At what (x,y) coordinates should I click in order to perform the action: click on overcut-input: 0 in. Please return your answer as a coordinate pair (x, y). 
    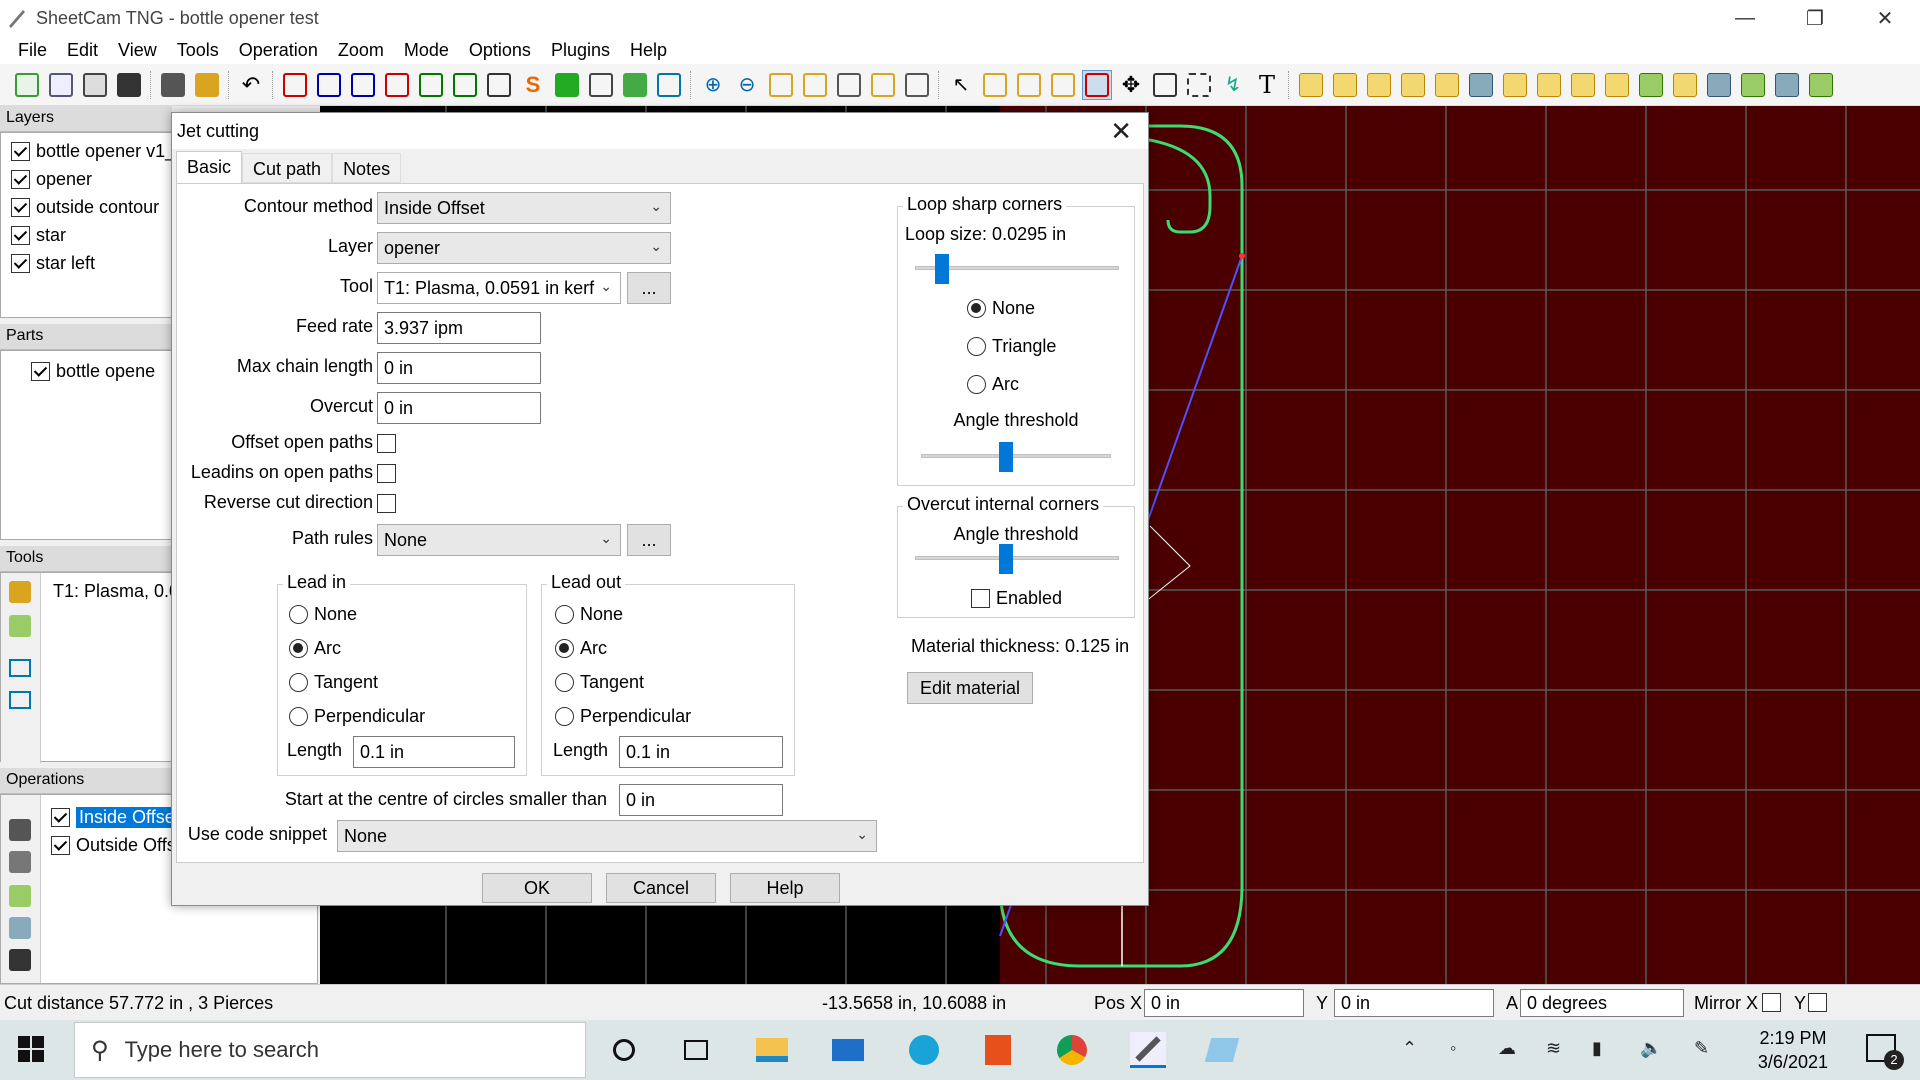
    Looking at the image, I should click on (459, 408).